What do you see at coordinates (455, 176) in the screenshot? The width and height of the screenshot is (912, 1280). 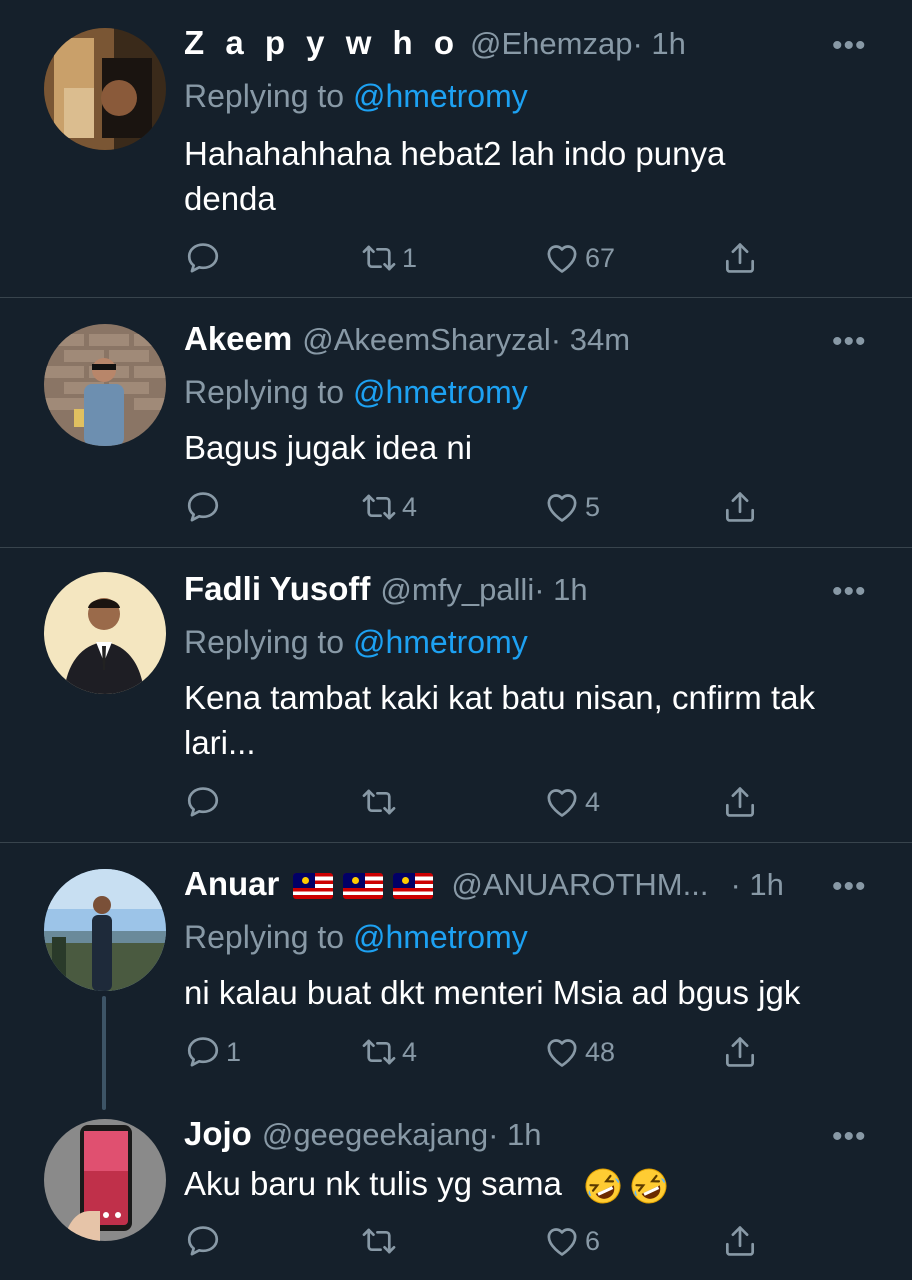 I see `tweet-text: Hahahahhaha hebat2 lah indo punya denda` at bounding box center [455, 176].